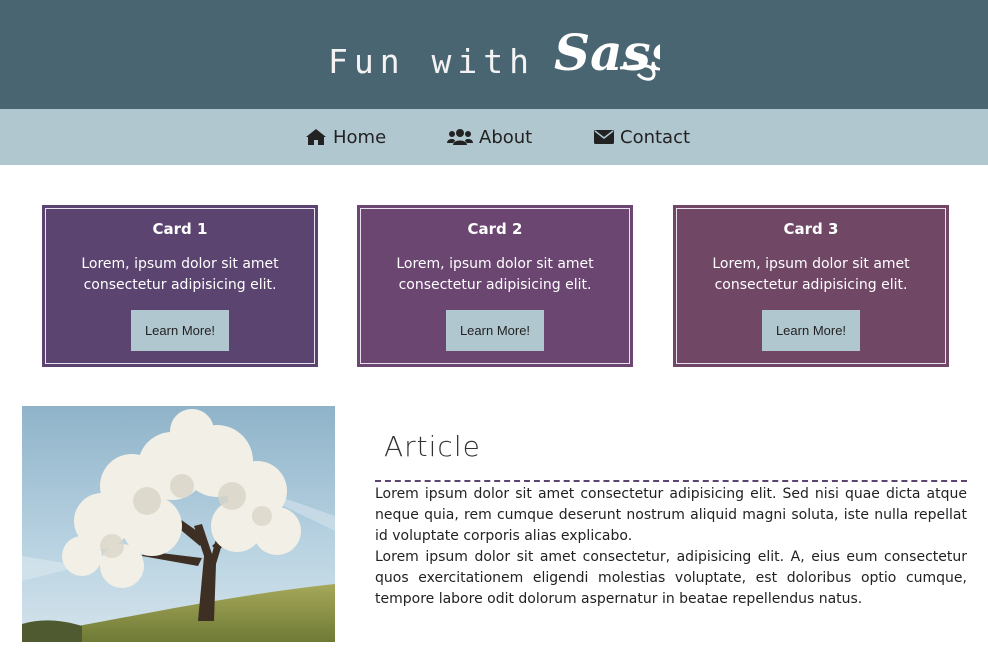  What do you see at coordinates (431, 61) in the screenshot?
I see `site-title: Fun with` at bounding box center [431, 61].